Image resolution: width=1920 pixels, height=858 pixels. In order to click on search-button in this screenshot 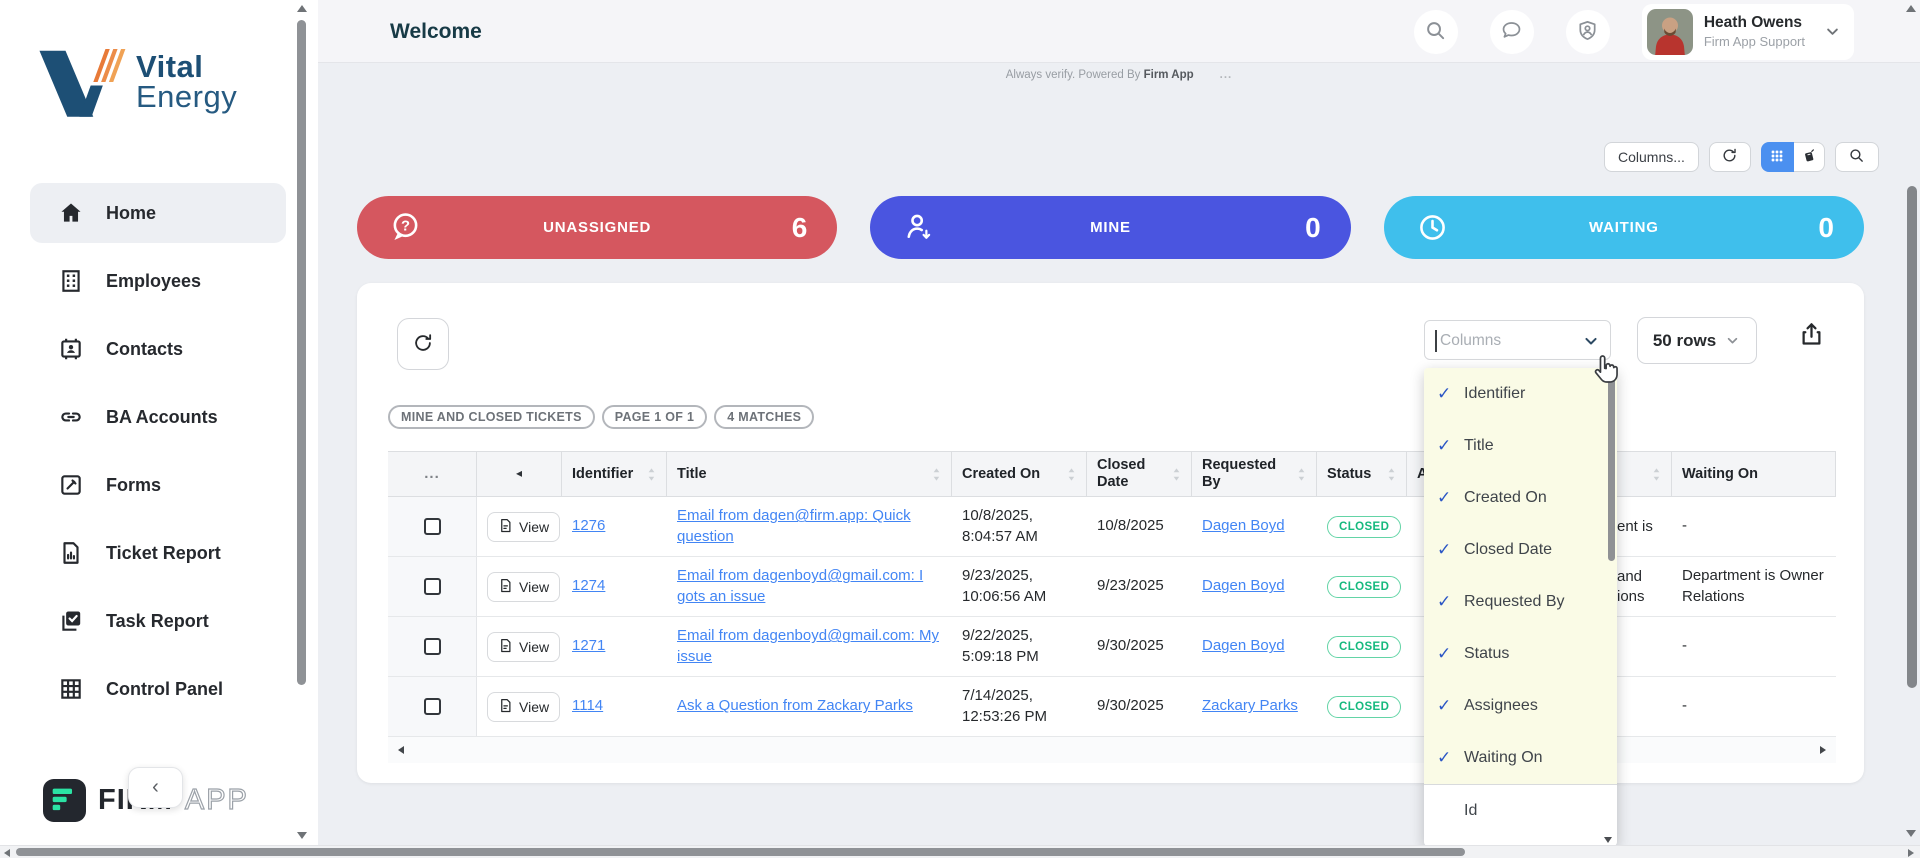, I will do `click(1435, 31)`.